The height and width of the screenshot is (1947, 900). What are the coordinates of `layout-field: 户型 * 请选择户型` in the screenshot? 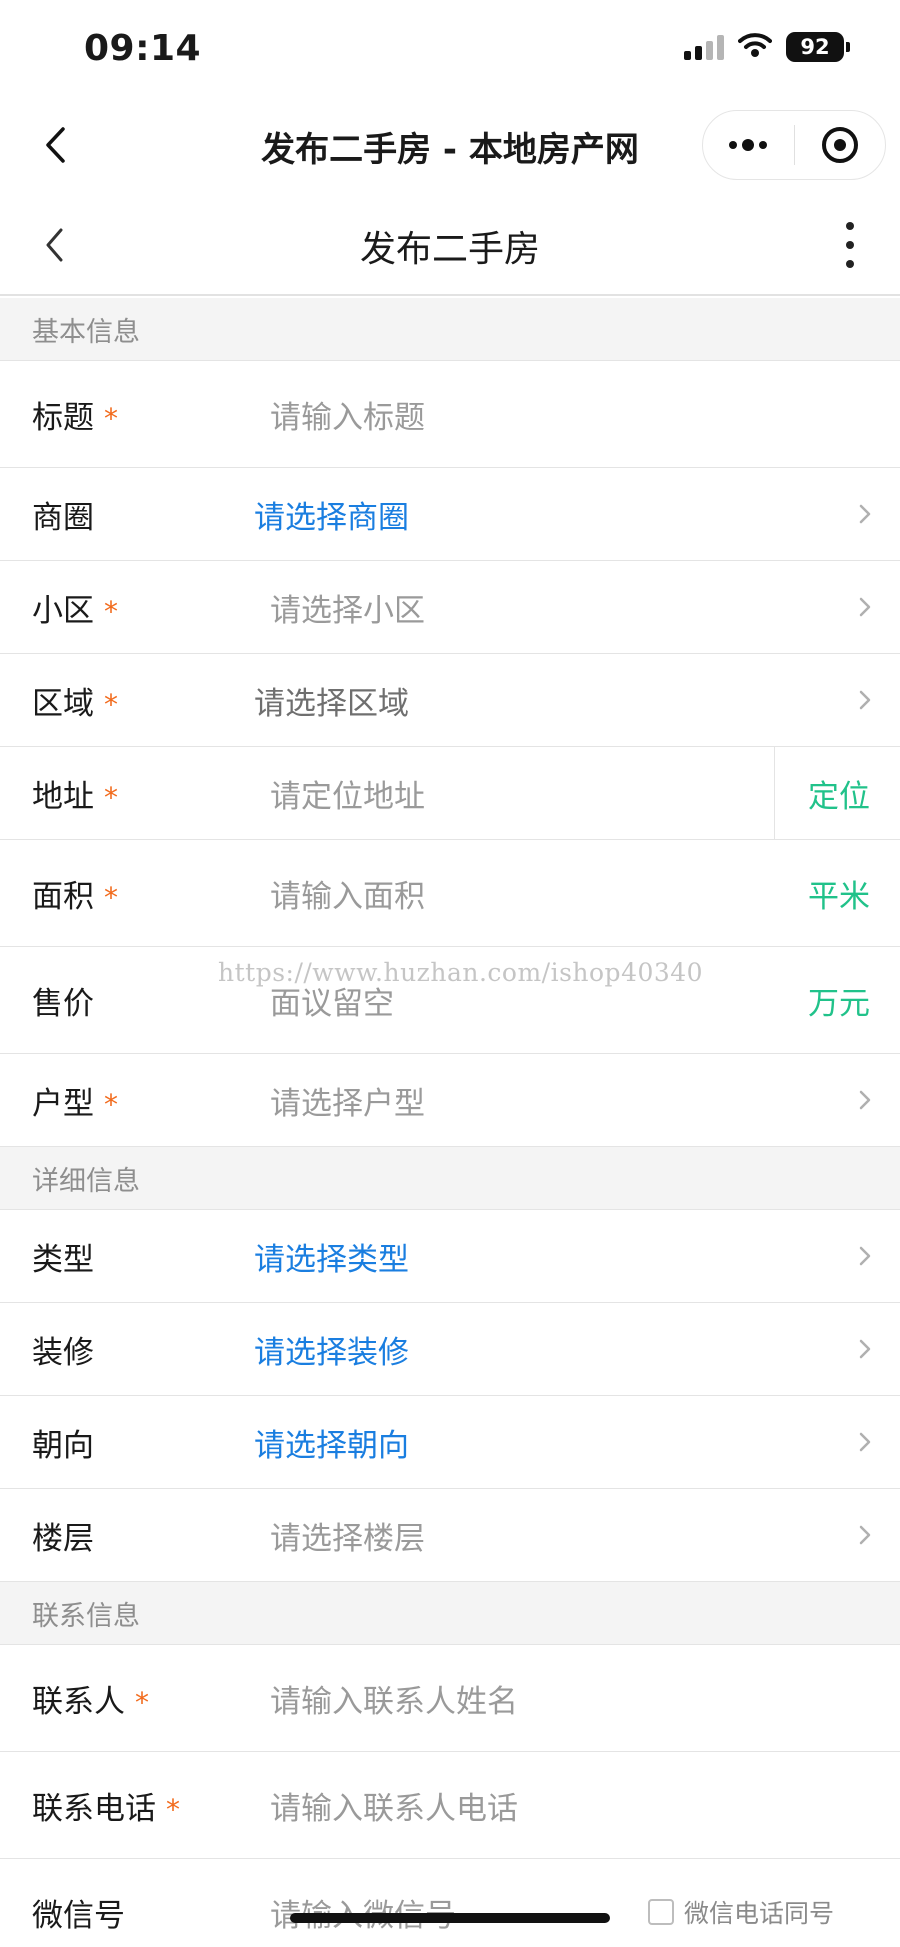 It's located at (450, 1100).